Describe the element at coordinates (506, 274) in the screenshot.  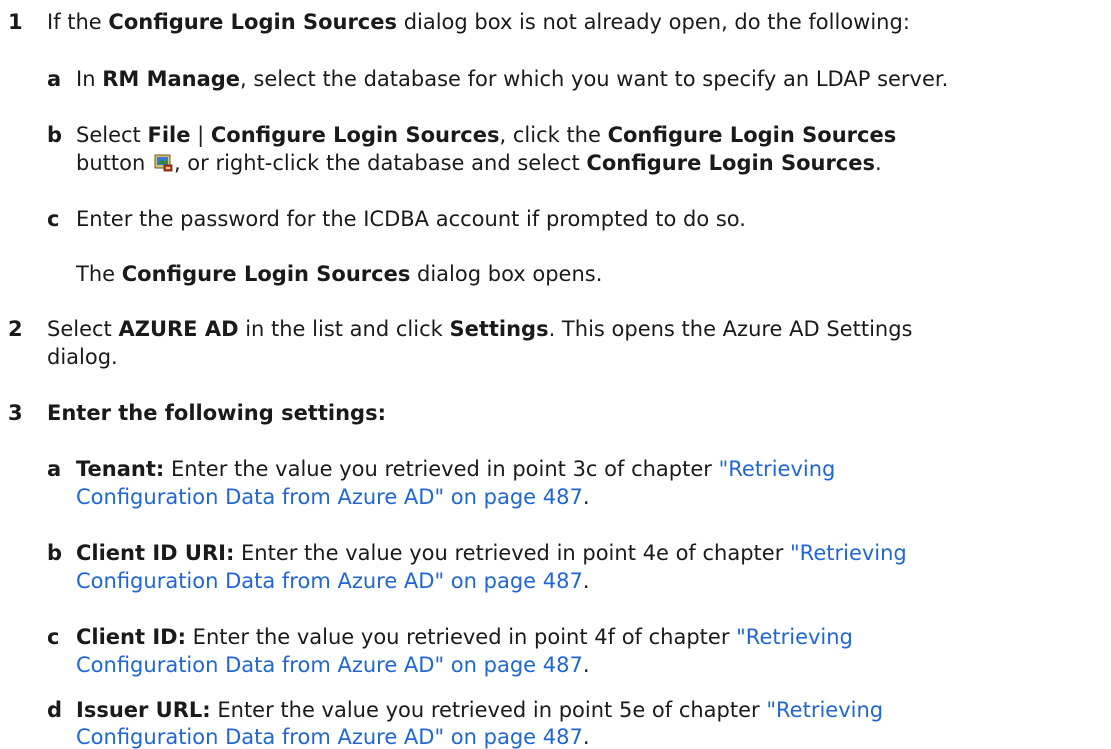
I see `text: dialog box opens.` at that location.